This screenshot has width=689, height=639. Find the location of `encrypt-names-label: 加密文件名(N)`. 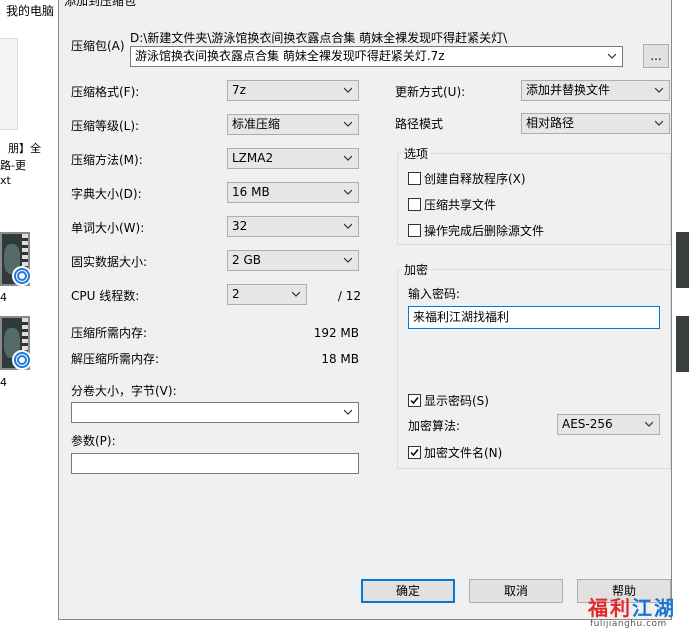

encrypt-names-label: 加密文件名(N) is located at coordinates (463, 453).